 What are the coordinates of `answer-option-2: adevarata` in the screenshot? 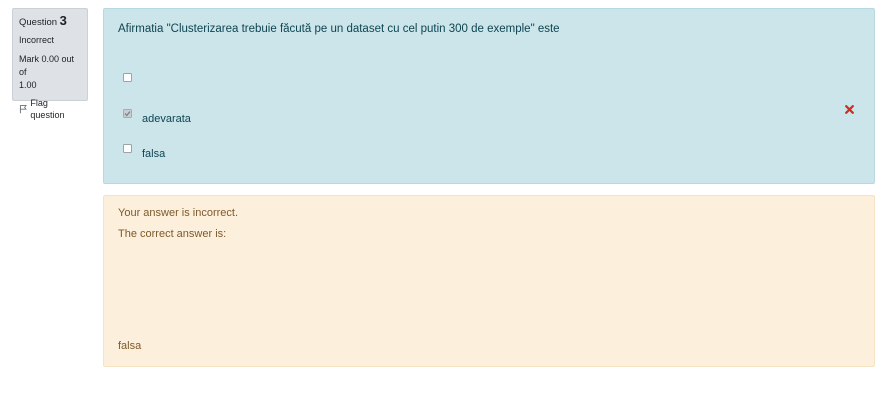 It's located at (157, 117).